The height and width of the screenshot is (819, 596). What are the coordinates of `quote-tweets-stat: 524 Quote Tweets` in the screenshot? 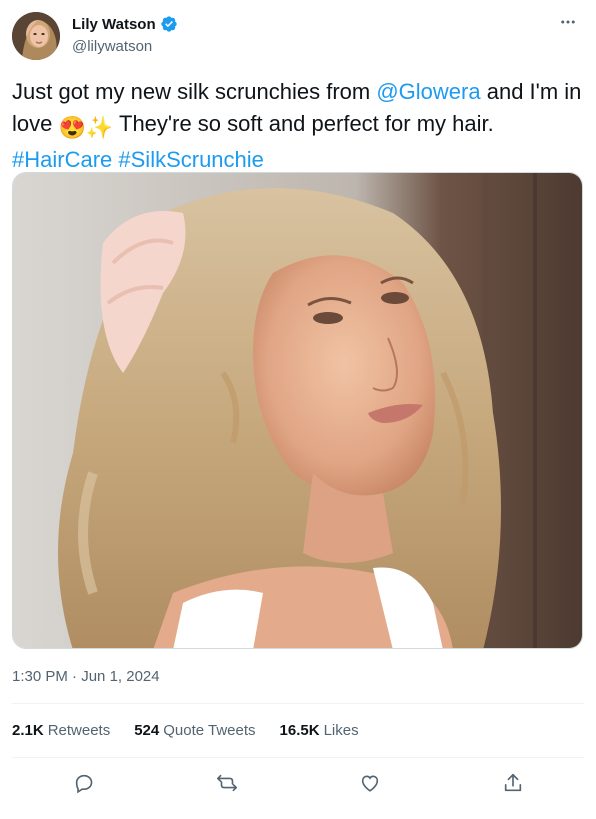 It's located at (194, 730).